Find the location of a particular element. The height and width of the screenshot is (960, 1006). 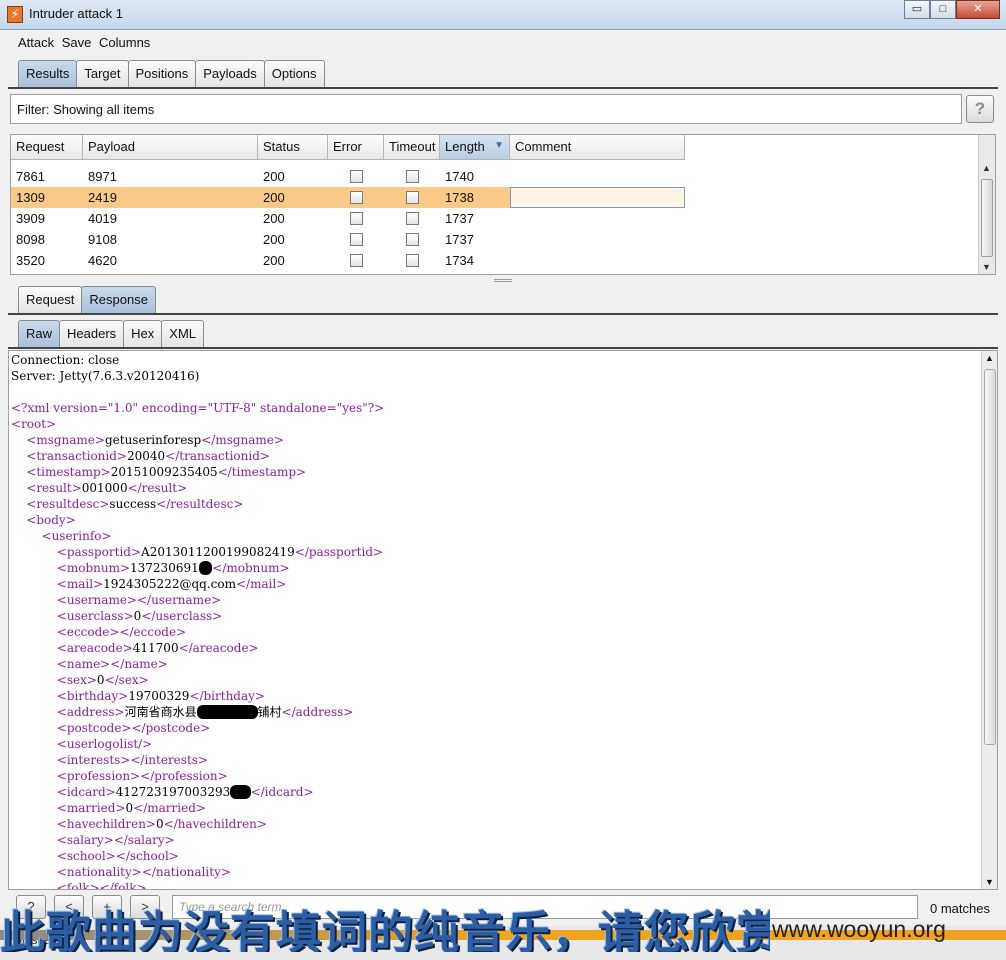

cell-payload: 4019 is located at coordinates (102, 218).